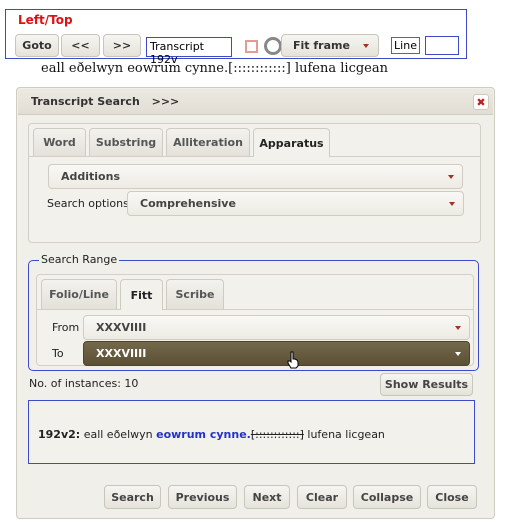 The width and height of the screenshot is (507, 531). Describe the element at coordinates (452, 497) in the screenshot. I see `close-button: Close` at that location.